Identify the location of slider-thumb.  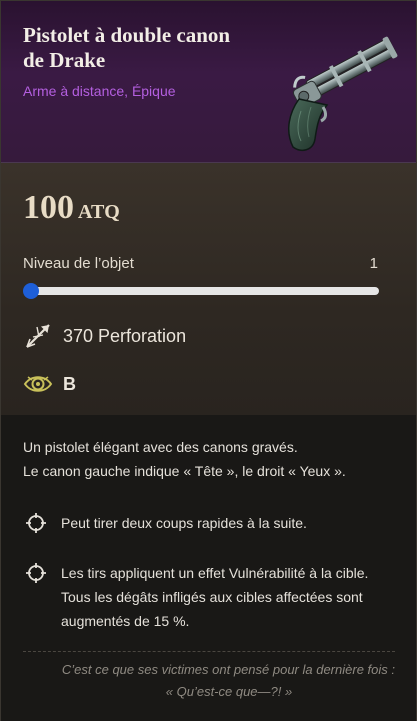
(31, 291).